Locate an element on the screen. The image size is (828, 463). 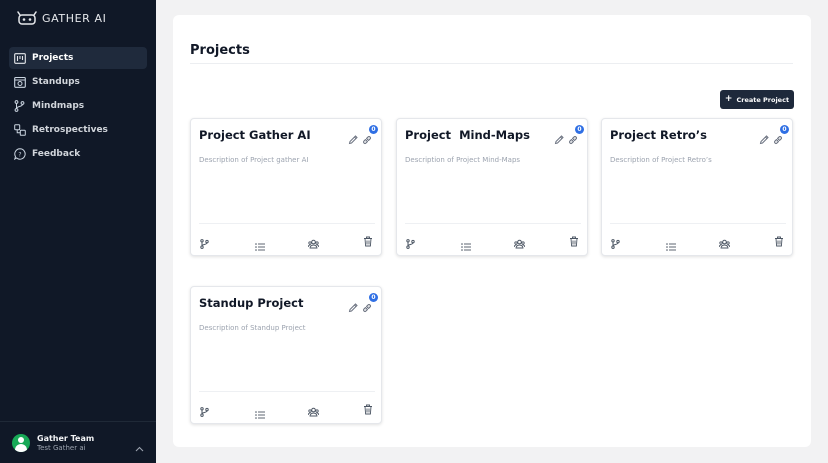
app-logo: GATHER AI is located at coordinates (61, 18).